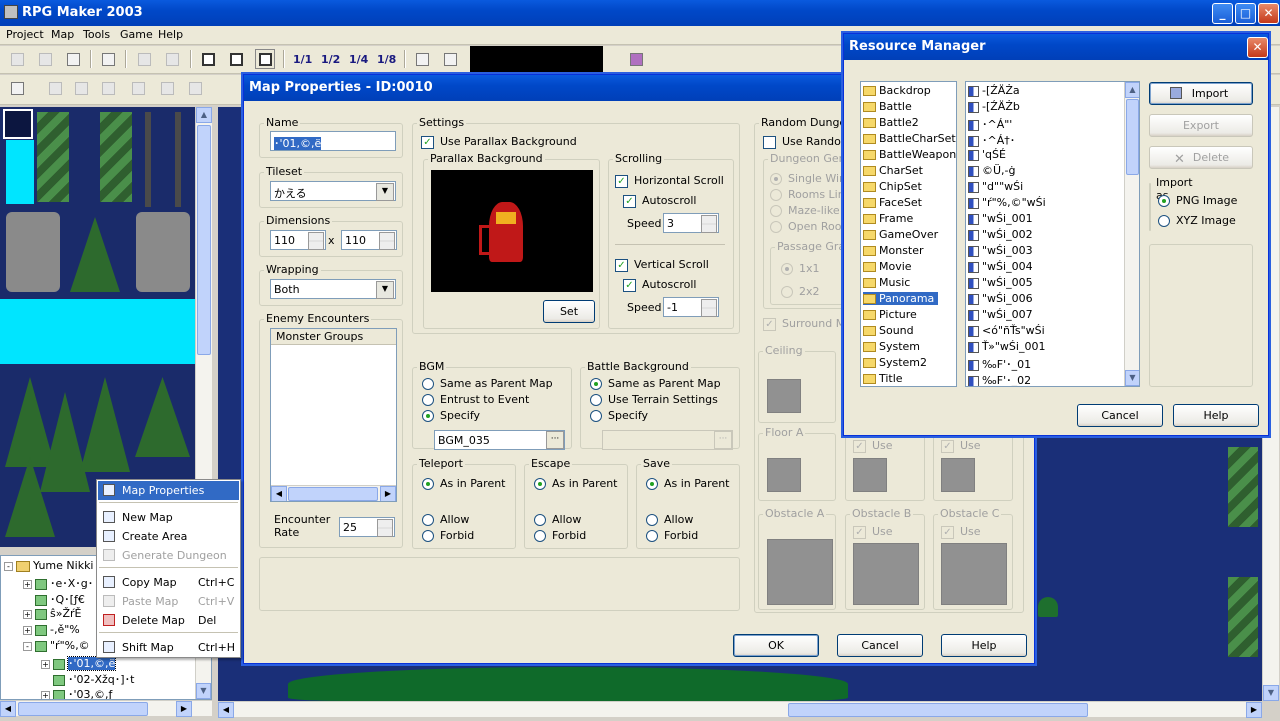 The image size is (1280, 721). What do you see at coordinates (893, 122) in the screenshot?
I see `resource-folder-item: Battle2` at bounding box center [893, 122].